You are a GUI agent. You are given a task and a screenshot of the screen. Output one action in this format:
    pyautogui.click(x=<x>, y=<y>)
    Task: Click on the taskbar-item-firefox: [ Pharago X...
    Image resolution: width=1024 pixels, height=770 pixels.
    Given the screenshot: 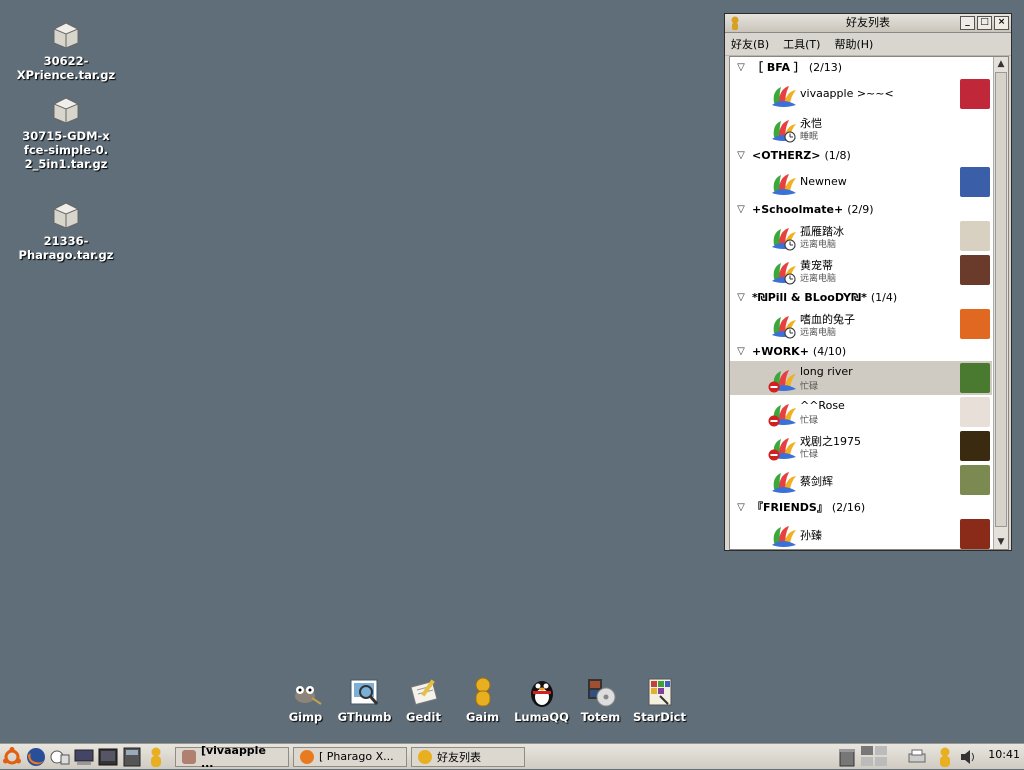 What is the action you would take?
    pyautogui.click(x=350, y=756)
    